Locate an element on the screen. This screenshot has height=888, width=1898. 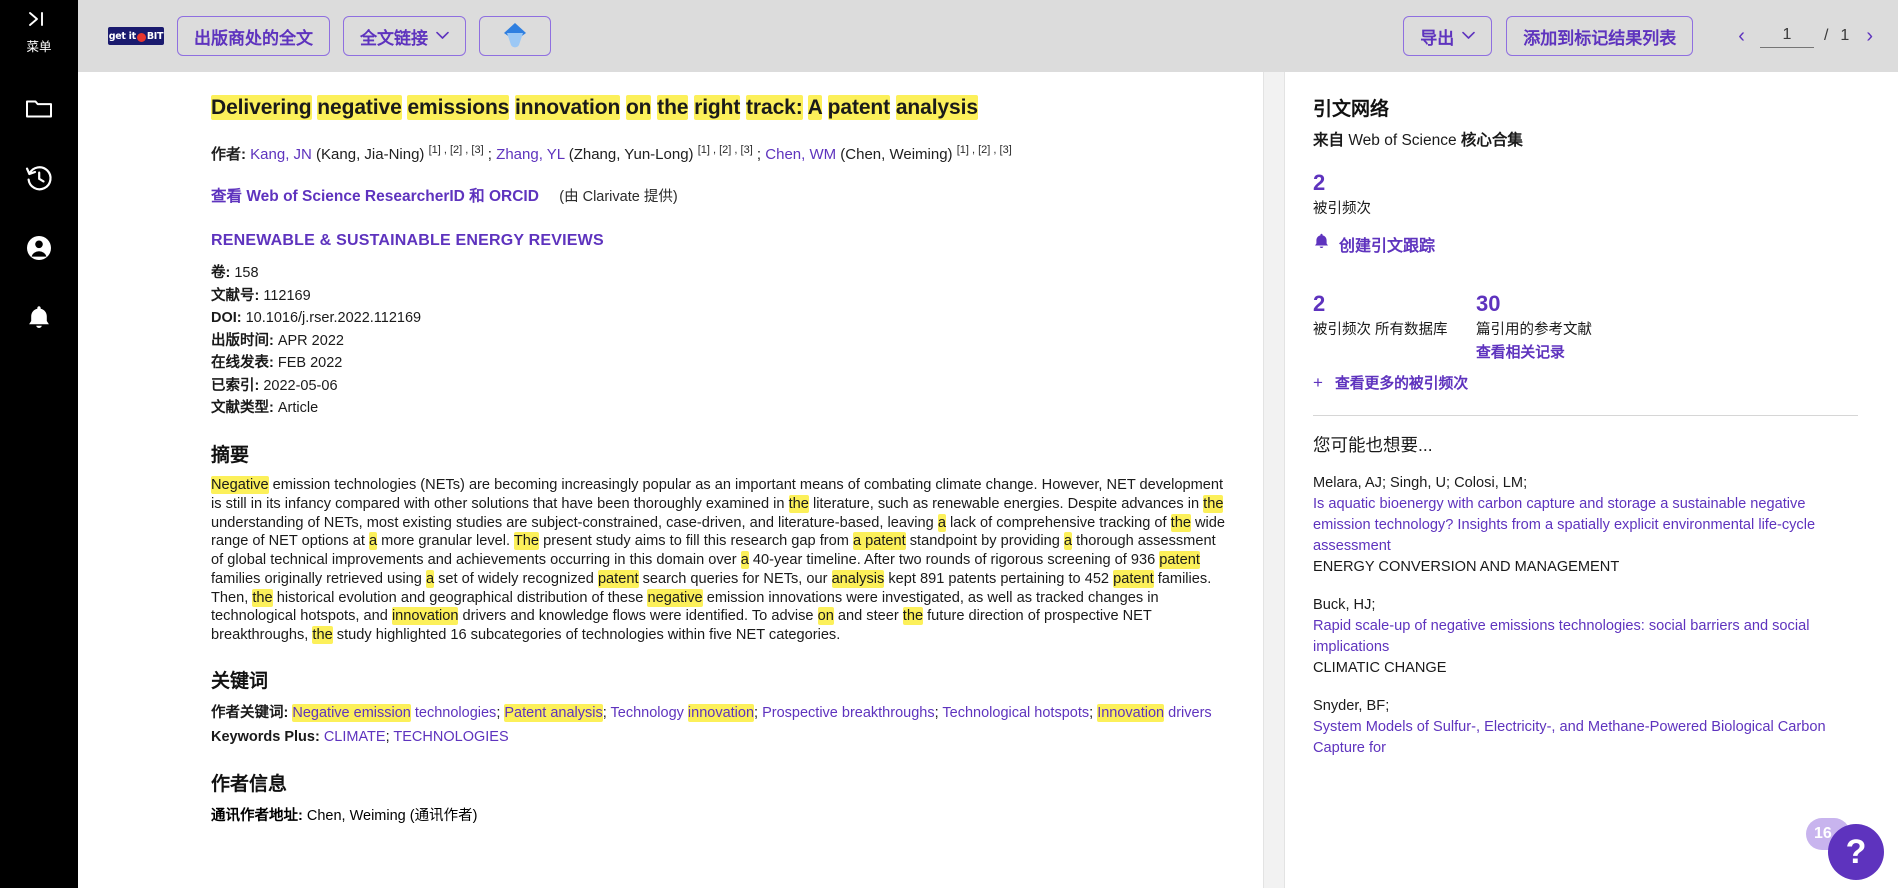
abstract-highlight: a patent is located at coordinates (879, 541).